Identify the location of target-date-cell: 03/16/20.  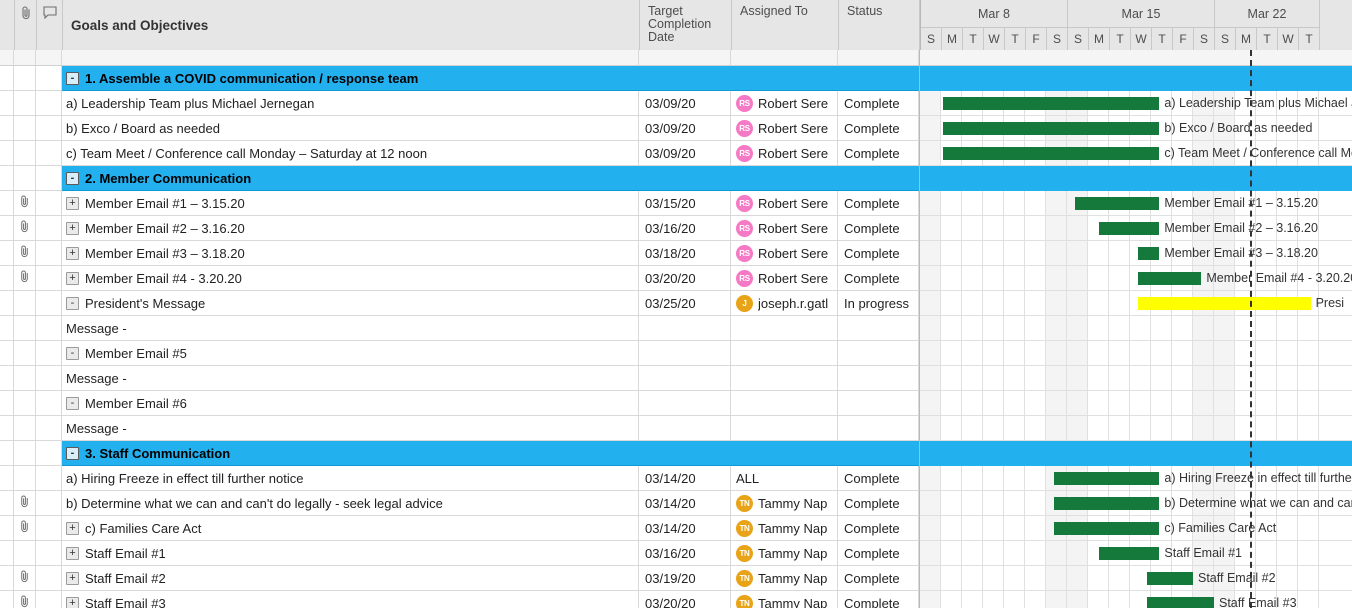
(685, 228).